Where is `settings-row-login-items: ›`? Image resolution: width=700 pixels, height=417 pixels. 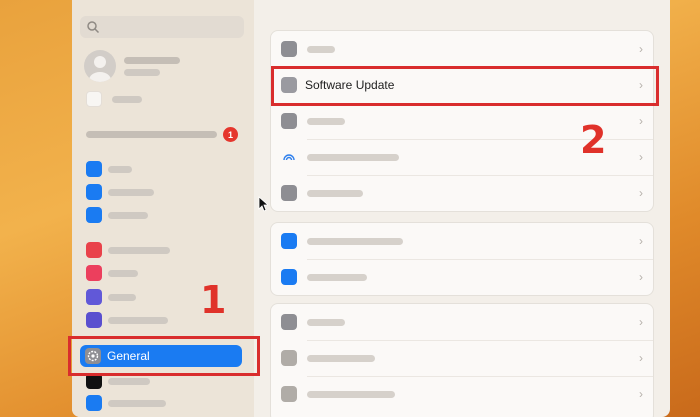
settings-row-login-items: › is located at coordinates (462, 193).